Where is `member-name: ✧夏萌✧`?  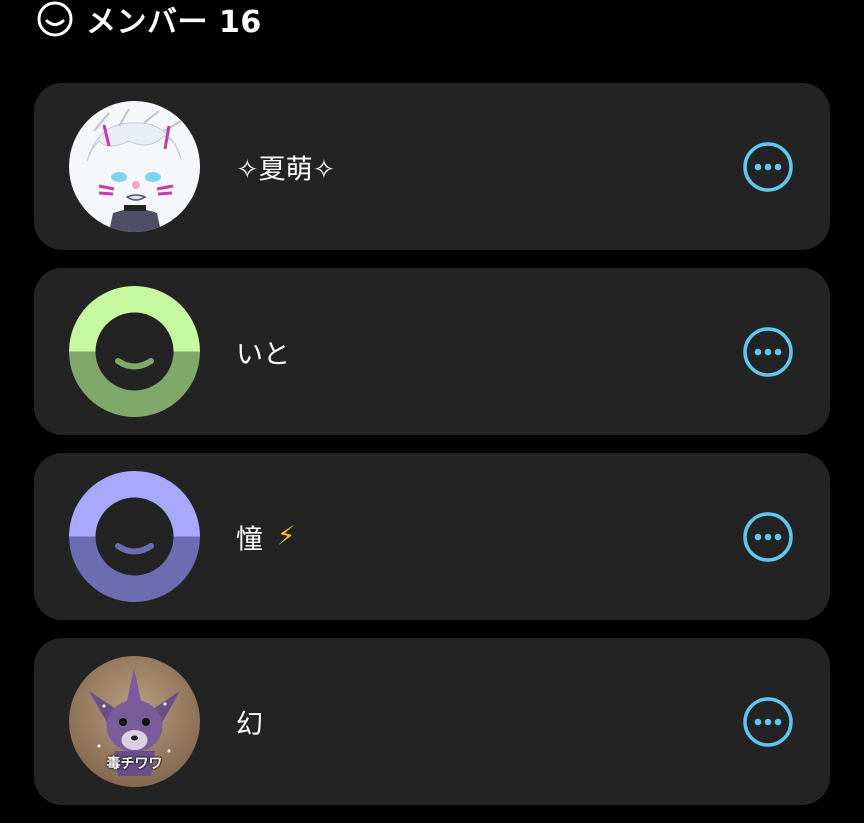
member-name: ✧夏萌✧ is located at coordinates (285, 166).